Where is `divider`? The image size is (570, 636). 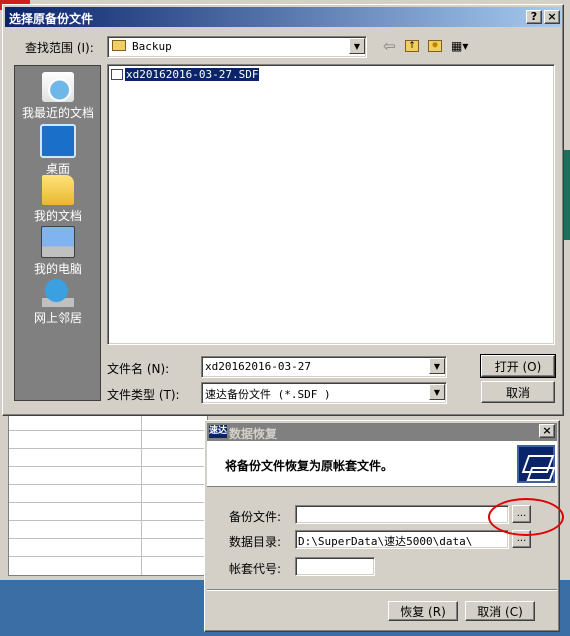 divider is located at coordinates (382, 590).